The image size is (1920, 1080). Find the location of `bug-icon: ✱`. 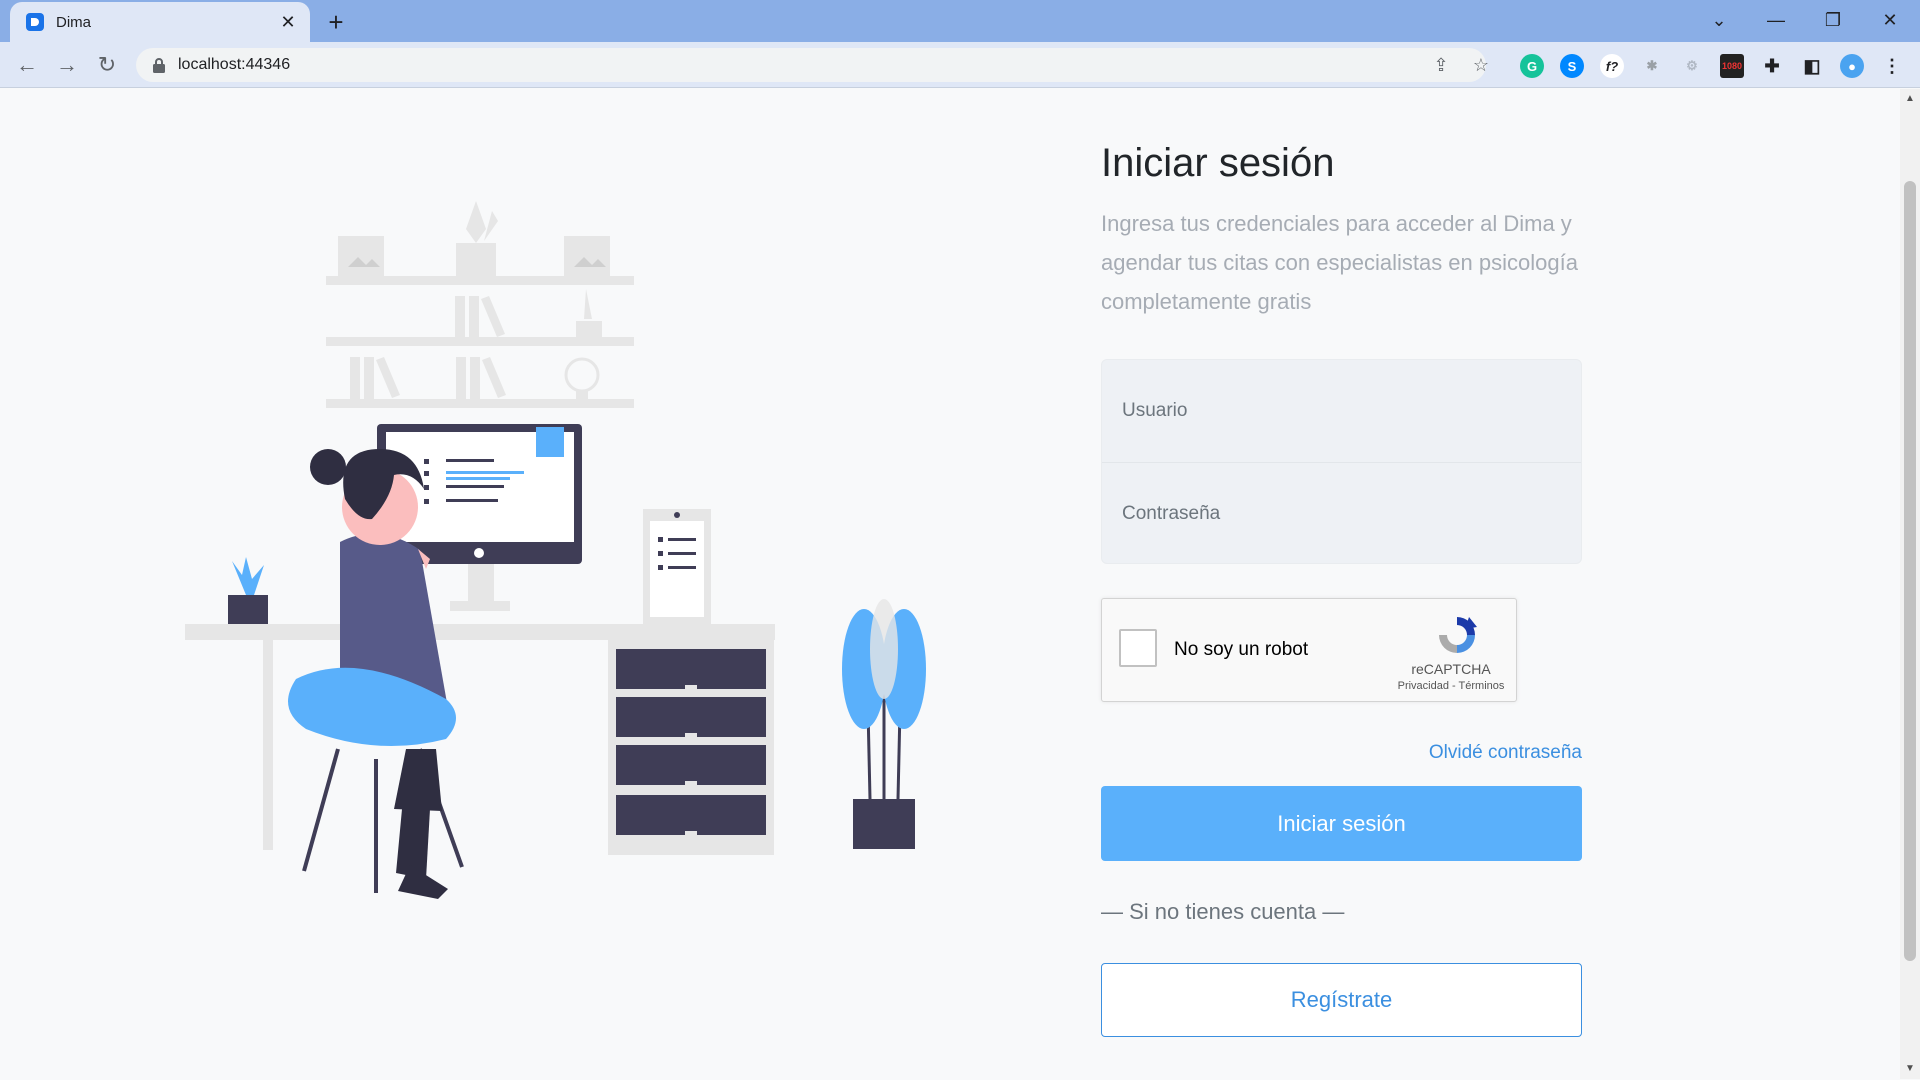

bug-icon: ✱ is located at coordinates (1652, 66).